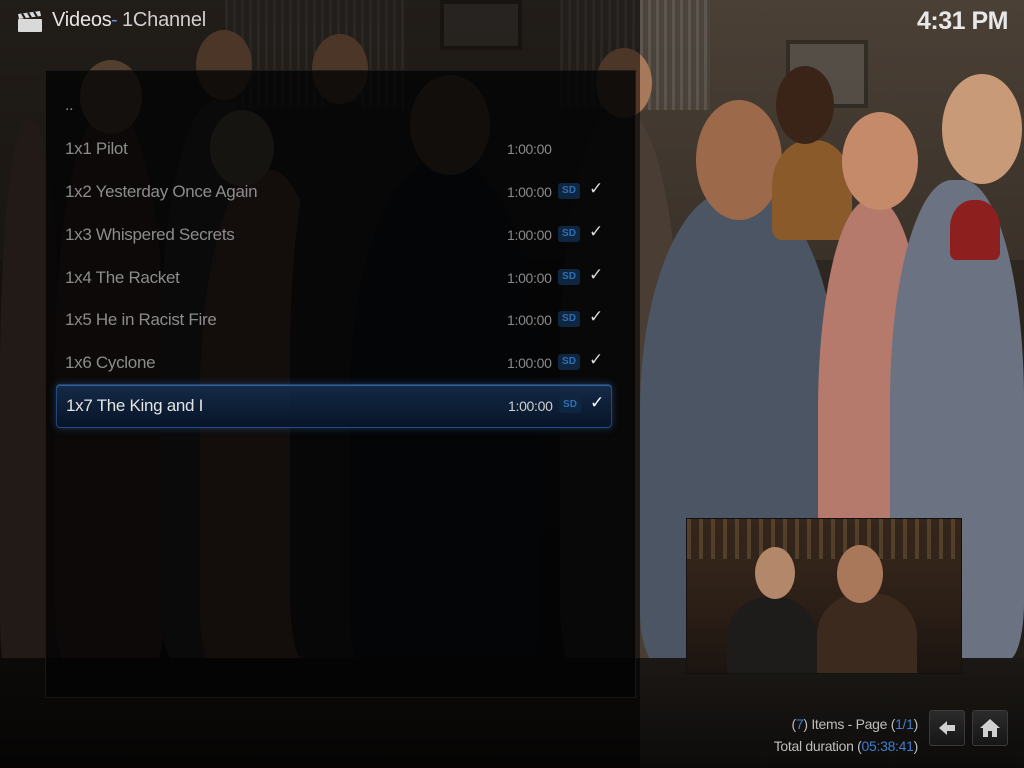 This screenshot has width=1024, height=768. Describe the element at coordinates (333, 278) in the screenshot. I see `list-item: 1x4 The Racket 1:00:00 SD ✓` at that location.